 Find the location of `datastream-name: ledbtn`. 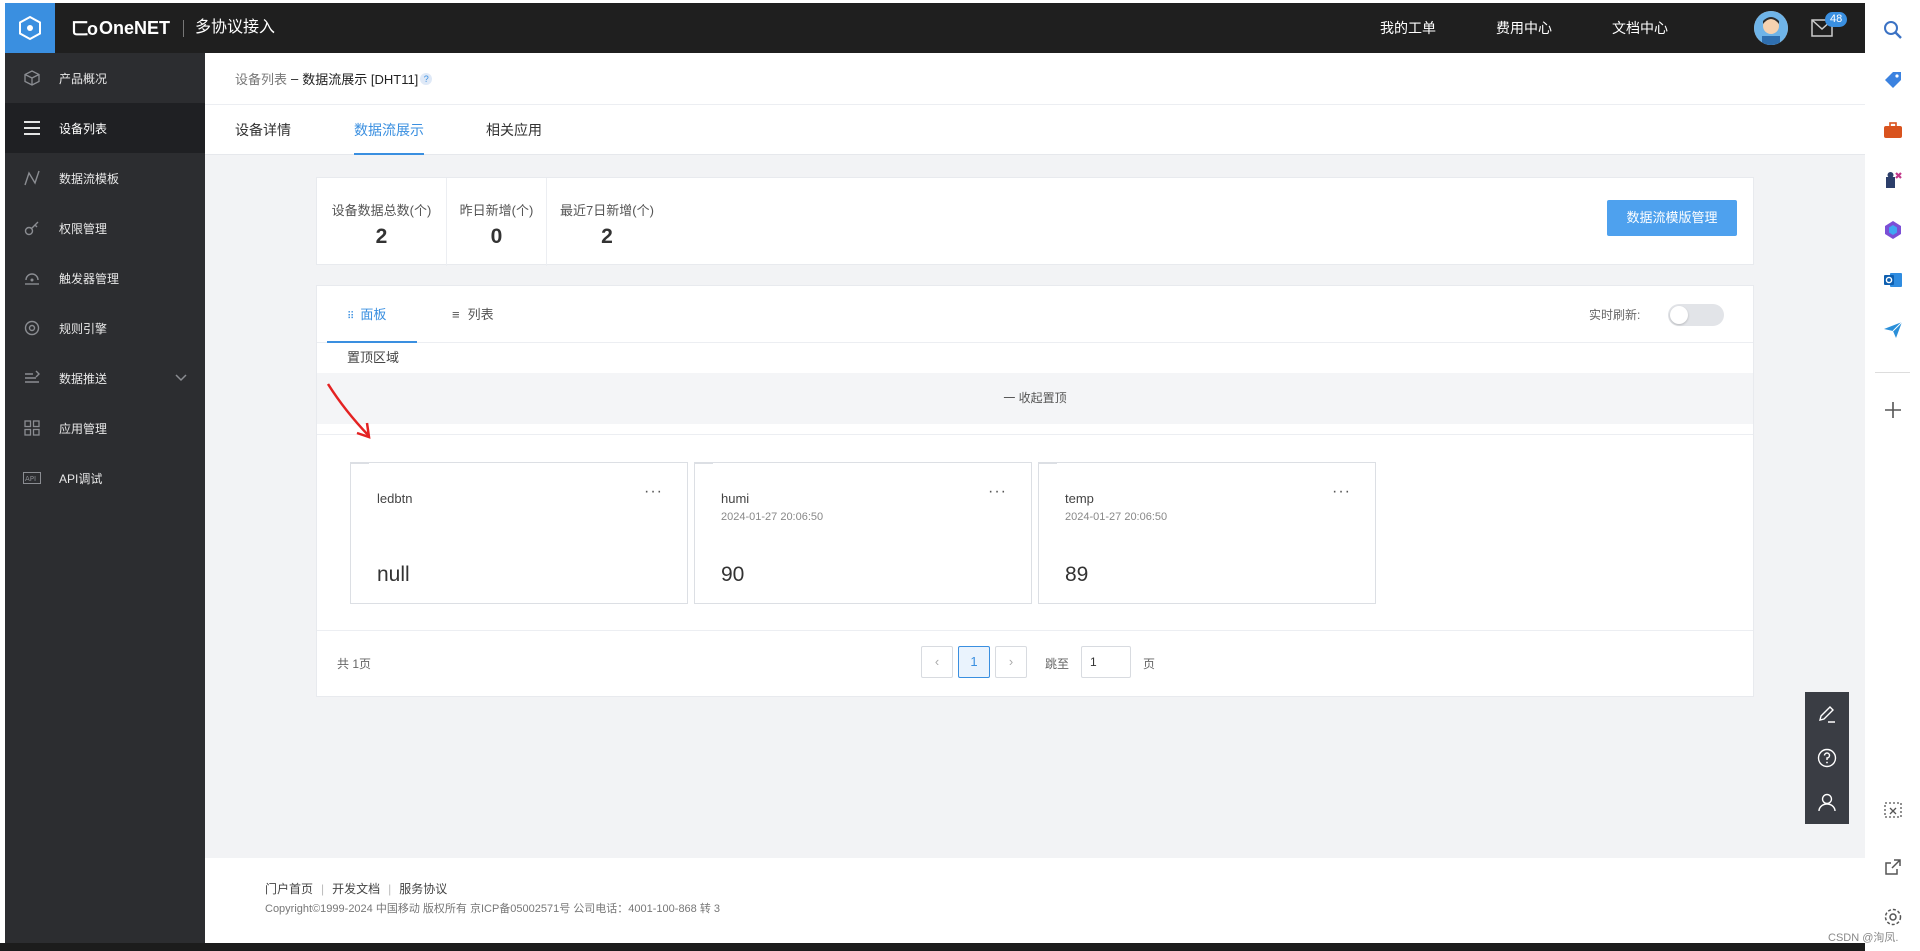

datastream-name: ledbtn is located at coordinates (395, 498).